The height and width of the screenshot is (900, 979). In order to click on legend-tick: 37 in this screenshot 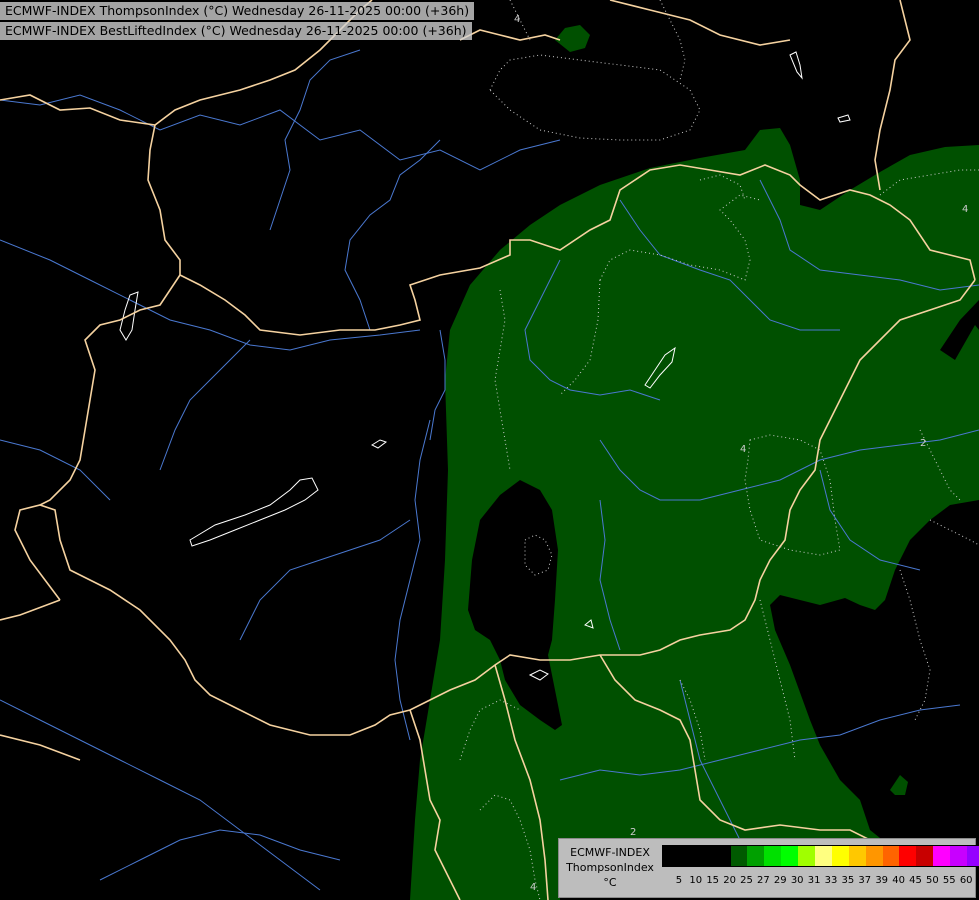, I will do `click(865, 880)`.